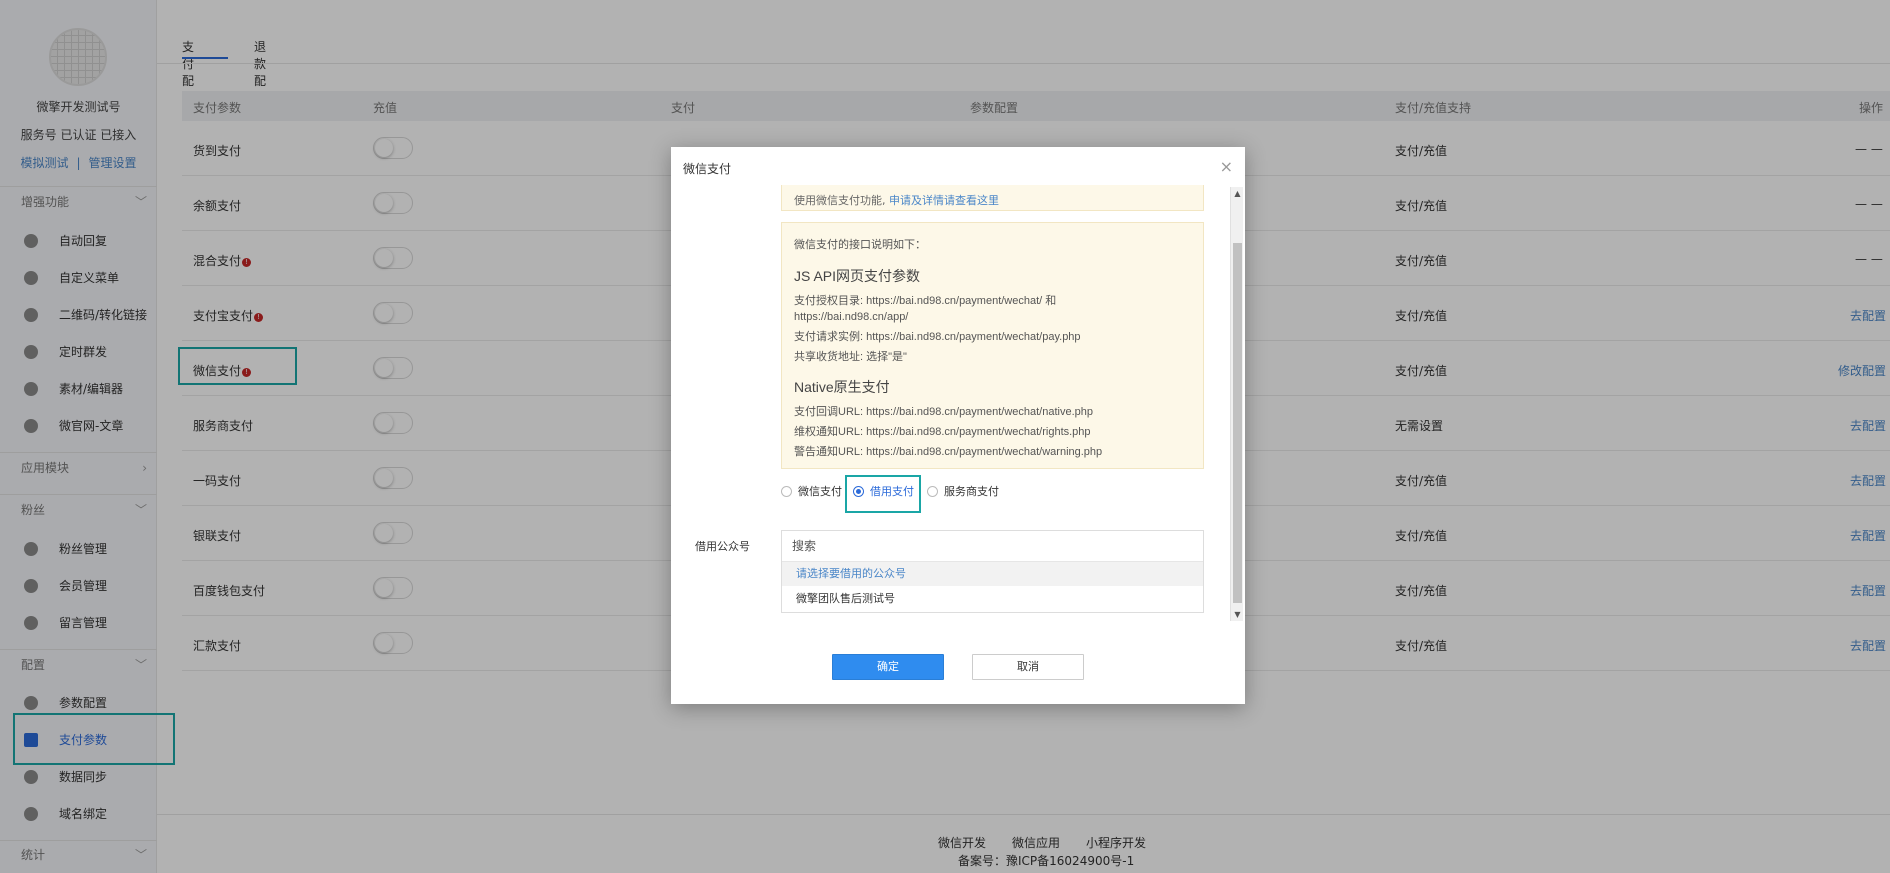 The image size is (1890, 873). I want to click on notice-top-label: 使用微信支付功能,, so click(840, 200).